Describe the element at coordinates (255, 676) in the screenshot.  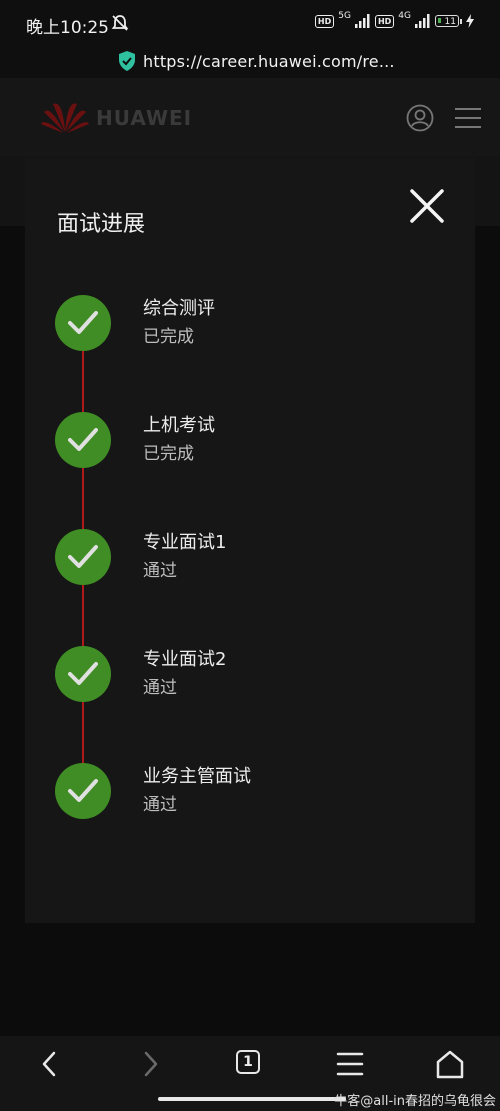
I see `progress-step: 专业面试2 通过` at that location.